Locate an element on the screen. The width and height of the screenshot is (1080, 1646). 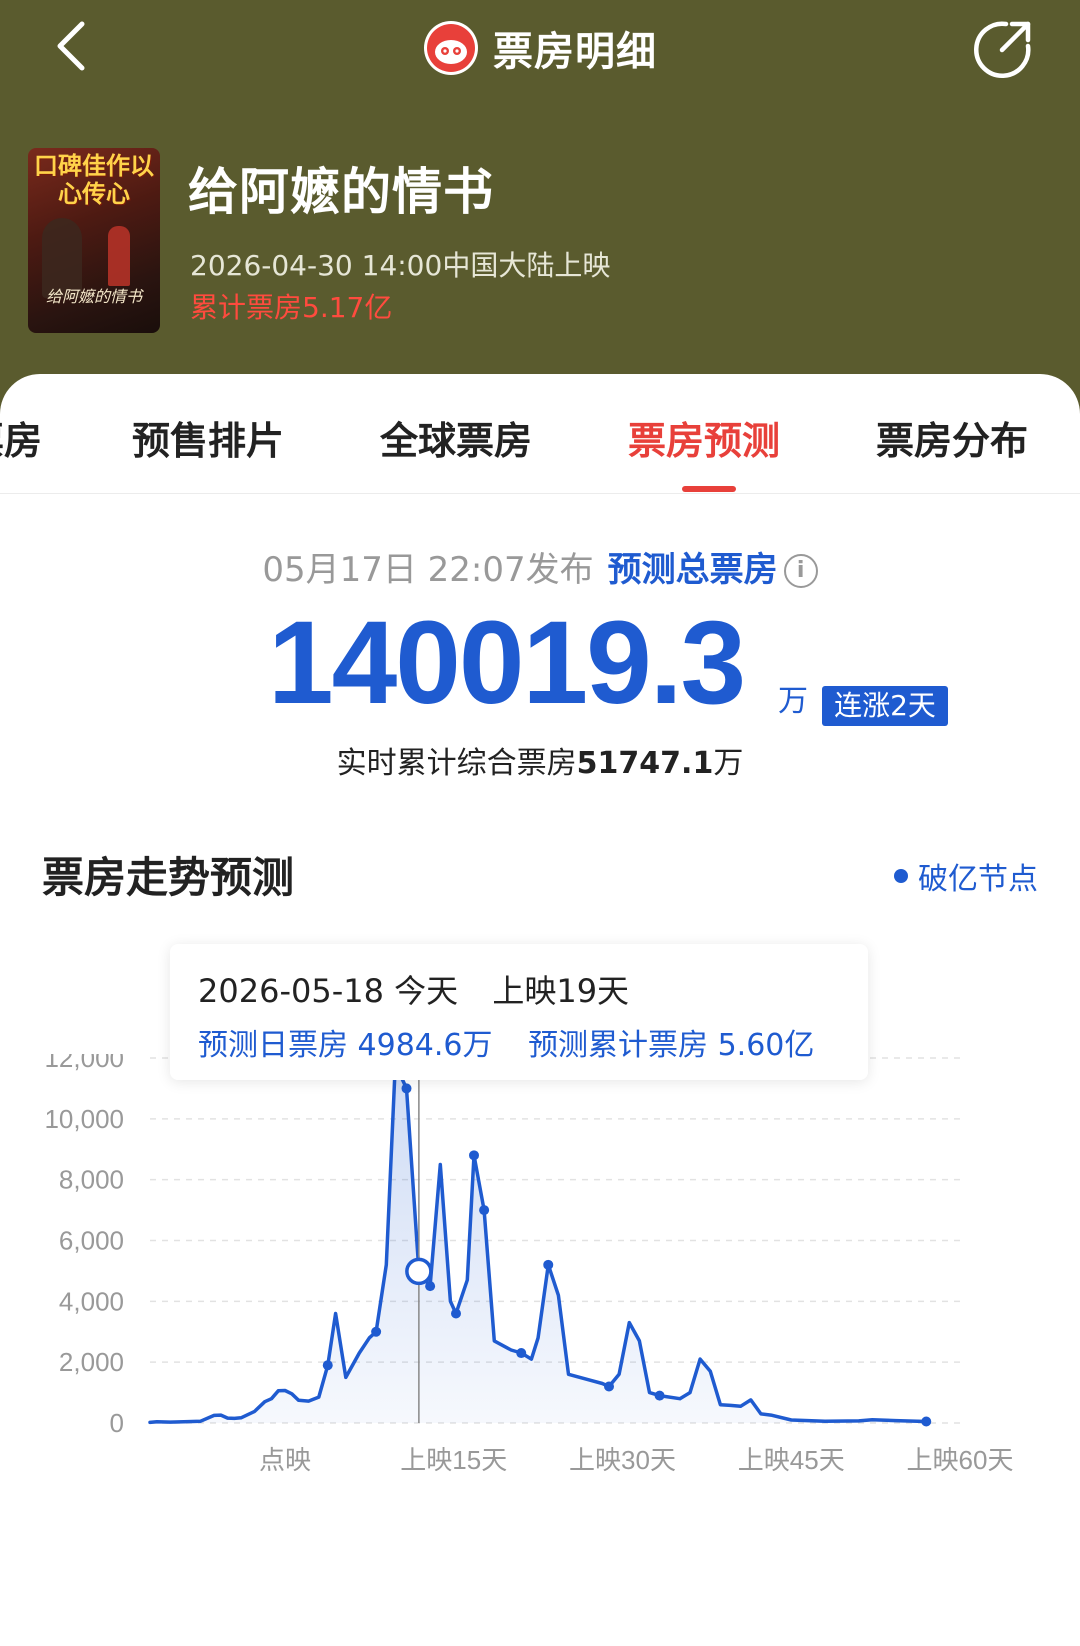
tab-forecast: 票房预测 is located at coordinates (704, 437).